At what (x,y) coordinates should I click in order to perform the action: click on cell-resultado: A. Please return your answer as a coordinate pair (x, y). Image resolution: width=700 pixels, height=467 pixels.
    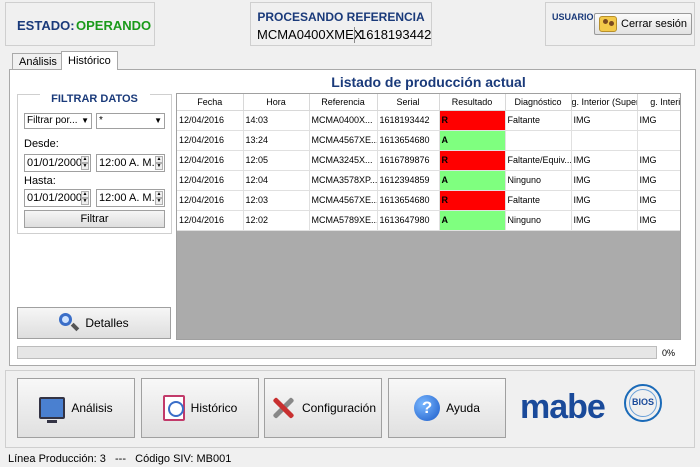
    Looking at the image, I should click on (472, 220).